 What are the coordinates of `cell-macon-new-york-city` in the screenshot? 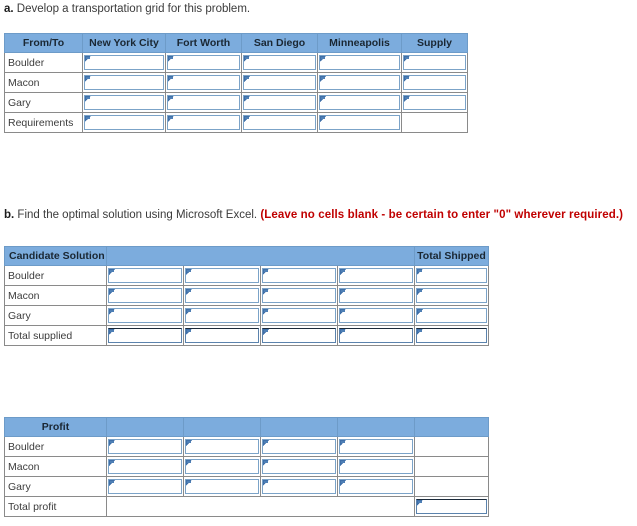 It's located at (124, 82).